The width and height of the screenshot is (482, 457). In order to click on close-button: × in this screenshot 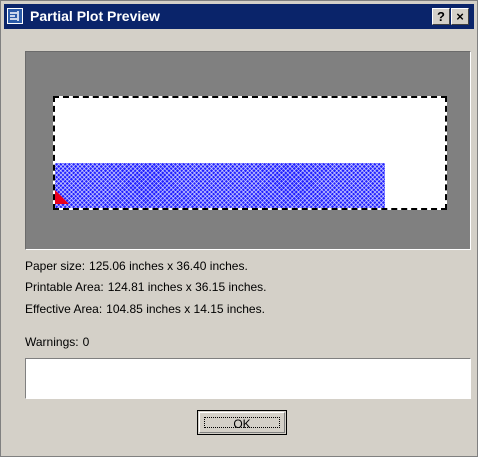, I will do `click(460, 16)`.